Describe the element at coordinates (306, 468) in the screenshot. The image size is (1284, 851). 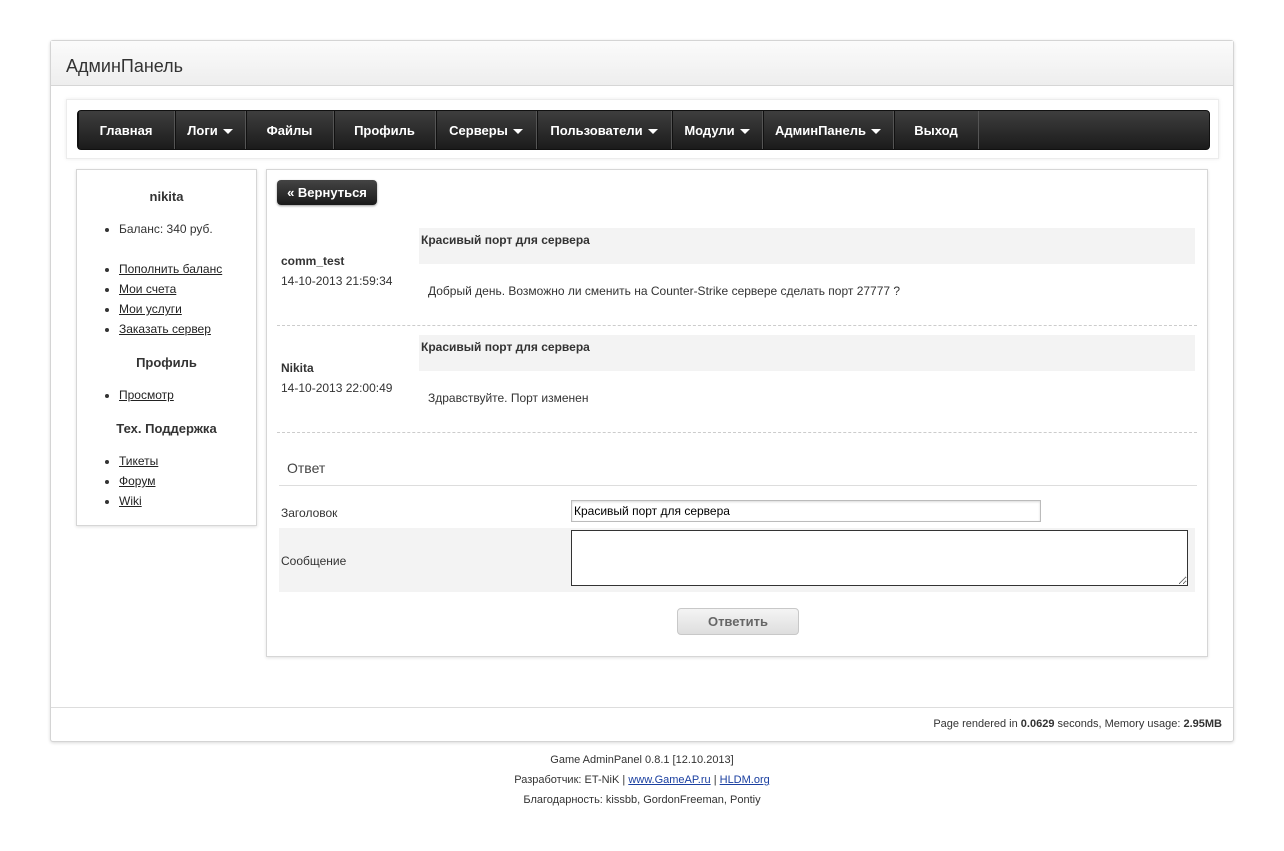
I see `reply-heading: Ответ` at that location.